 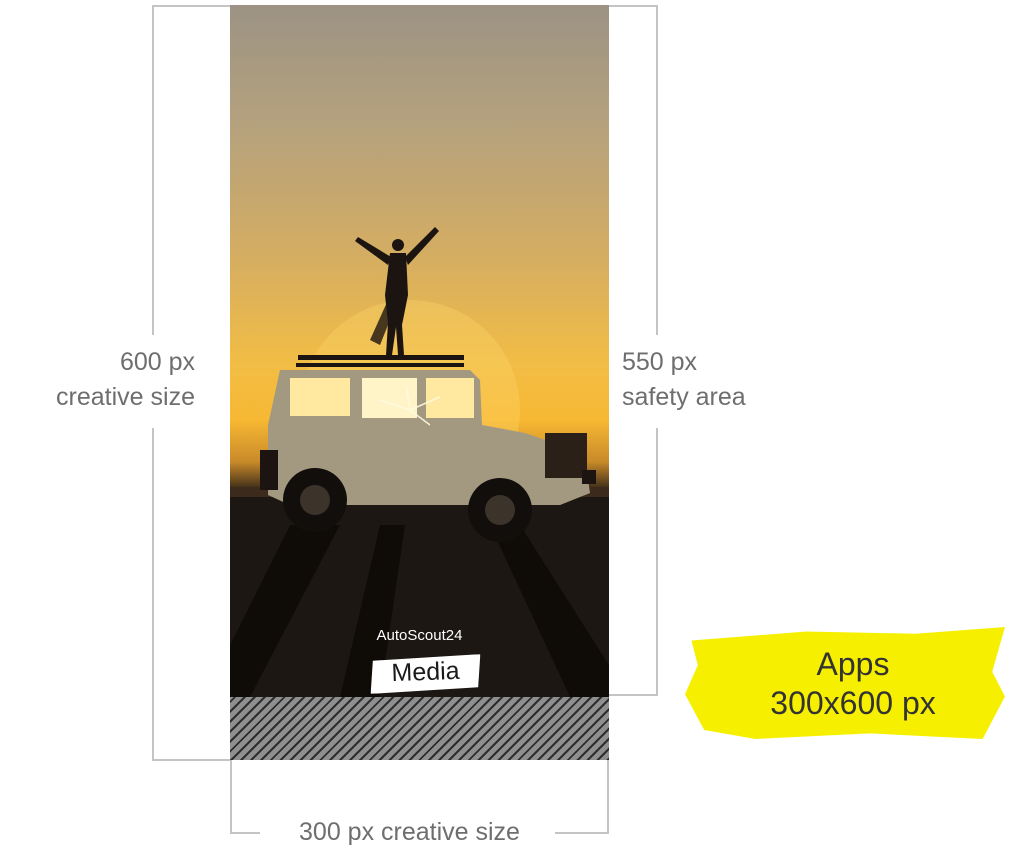 What do you see at coordinates (853, 664) in the screenshot?
I see `format-badge-title: Apps` at bounding box center [853, 664].